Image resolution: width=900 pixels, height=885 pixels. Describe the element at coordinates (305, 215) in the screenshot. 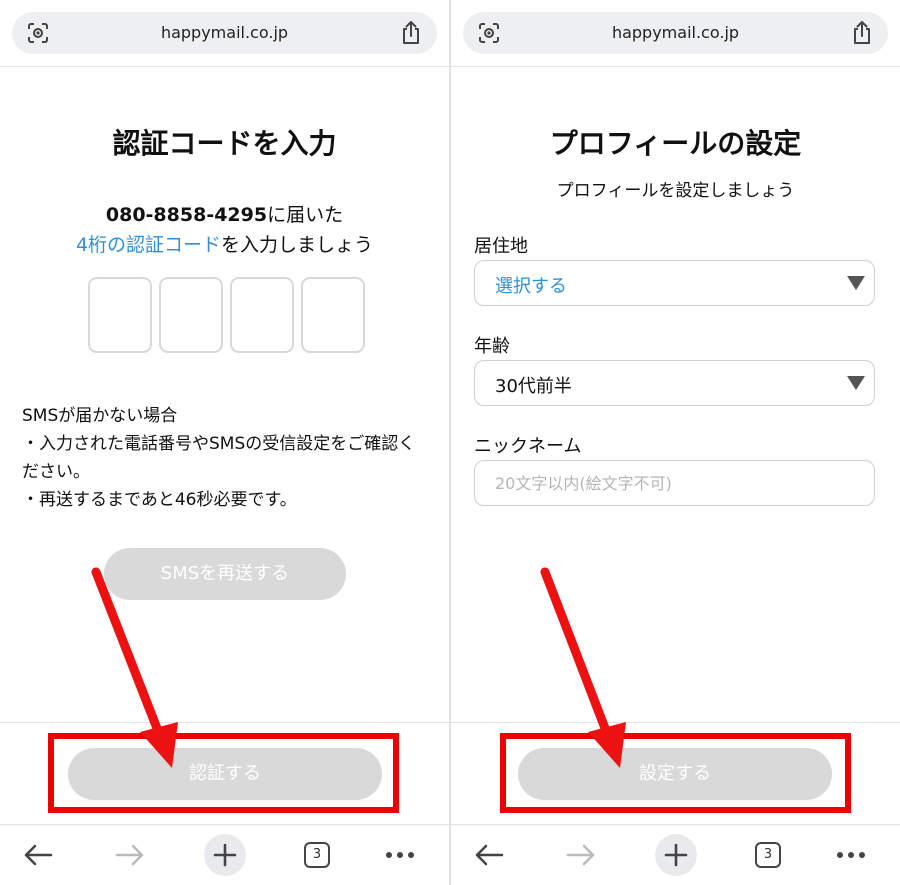

I see `phone-suffix: に届いた` at that location.